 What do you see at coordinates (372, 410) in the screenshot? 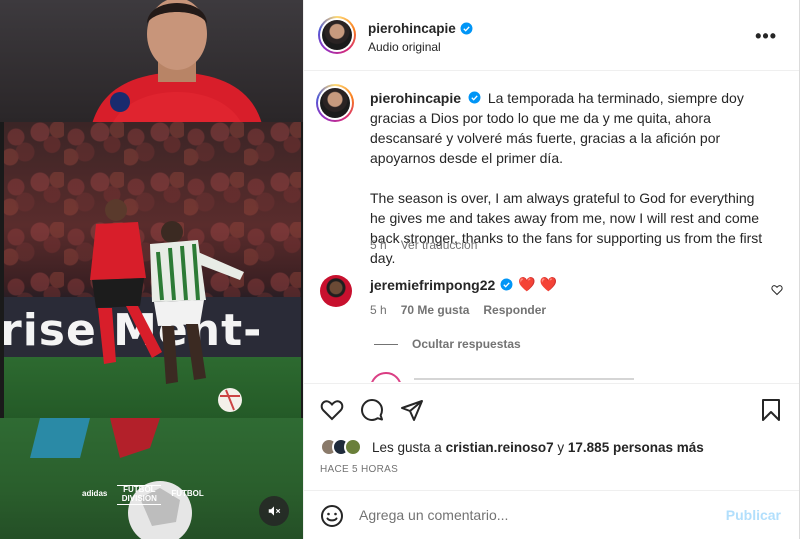
I see `comment-icon` at bounding box center [372, 410].